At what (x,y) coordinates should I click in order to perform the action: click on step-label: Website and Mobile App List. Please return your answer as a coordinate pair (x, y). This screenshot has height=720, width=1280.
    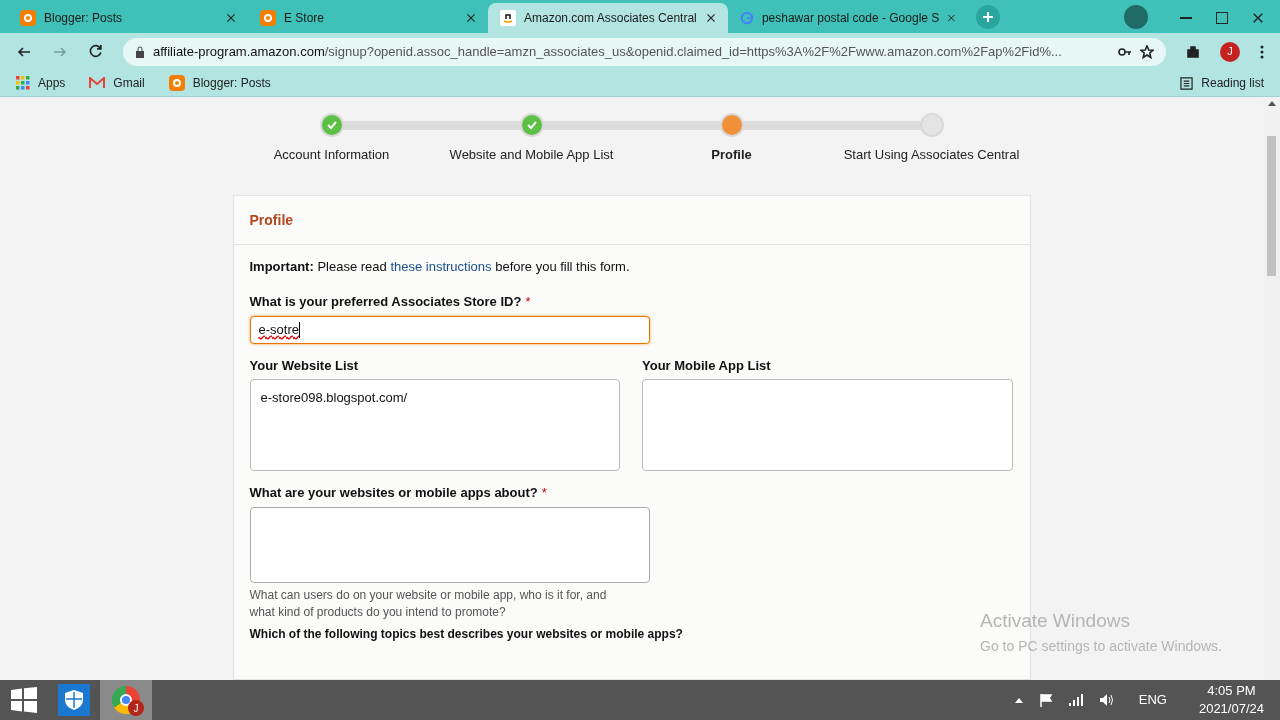
    Looking at the image, I should click on (531, 155).